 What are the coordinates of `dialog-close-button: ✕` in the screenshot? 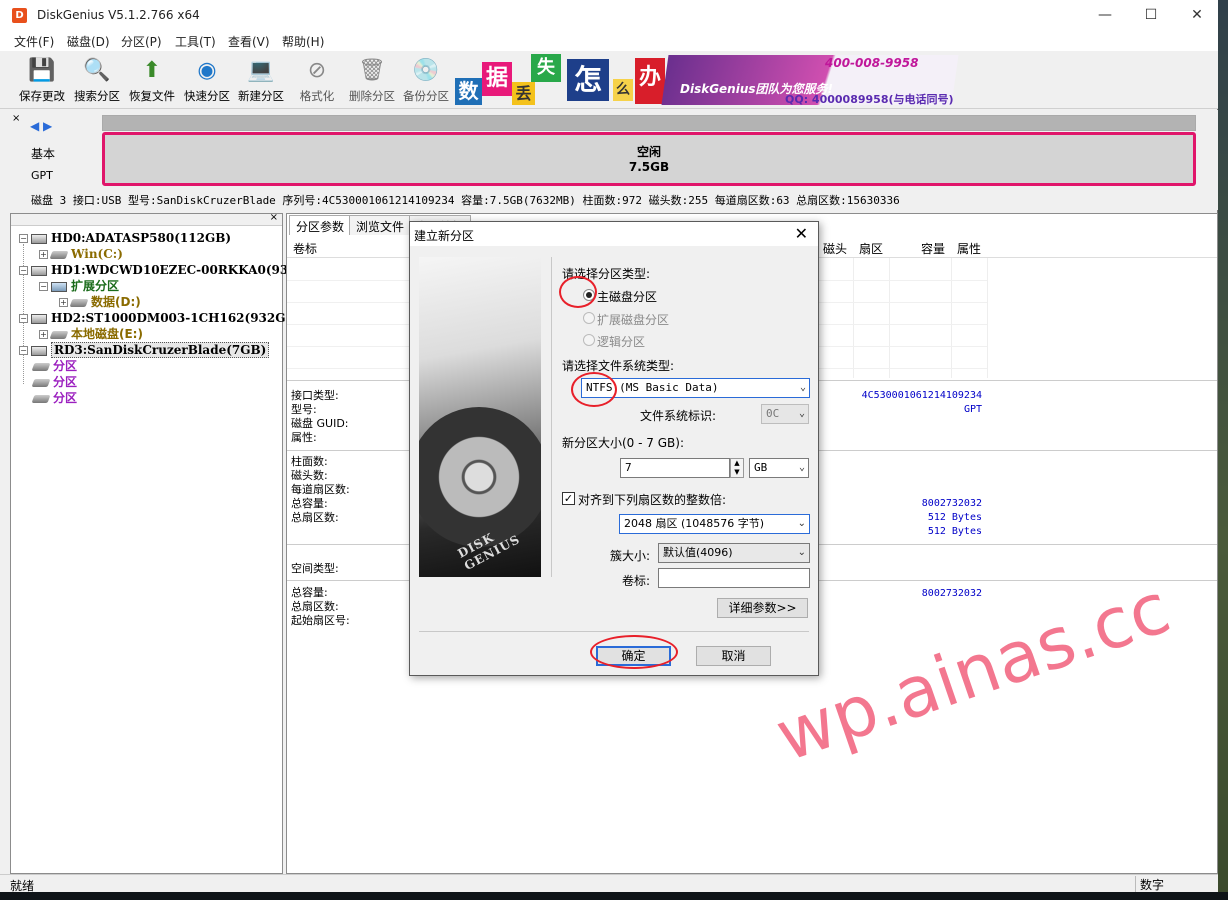 It's located at (801, 233).